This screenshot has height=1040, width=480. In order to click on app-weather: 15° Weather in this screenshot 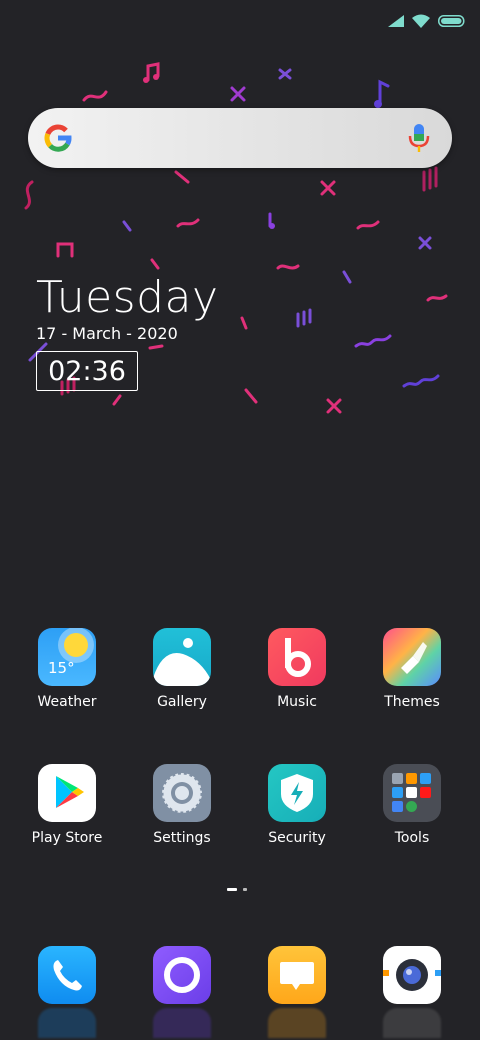, I will do `click(67, 669)`.